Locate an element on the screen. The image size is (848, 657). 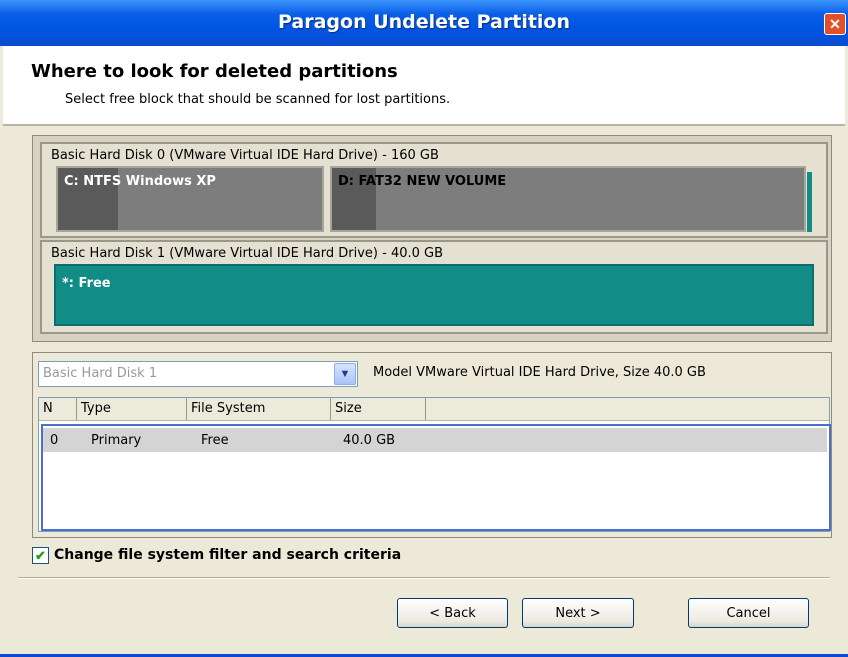
cell-size: 40.0 GB is located at coordinates (369, 440).